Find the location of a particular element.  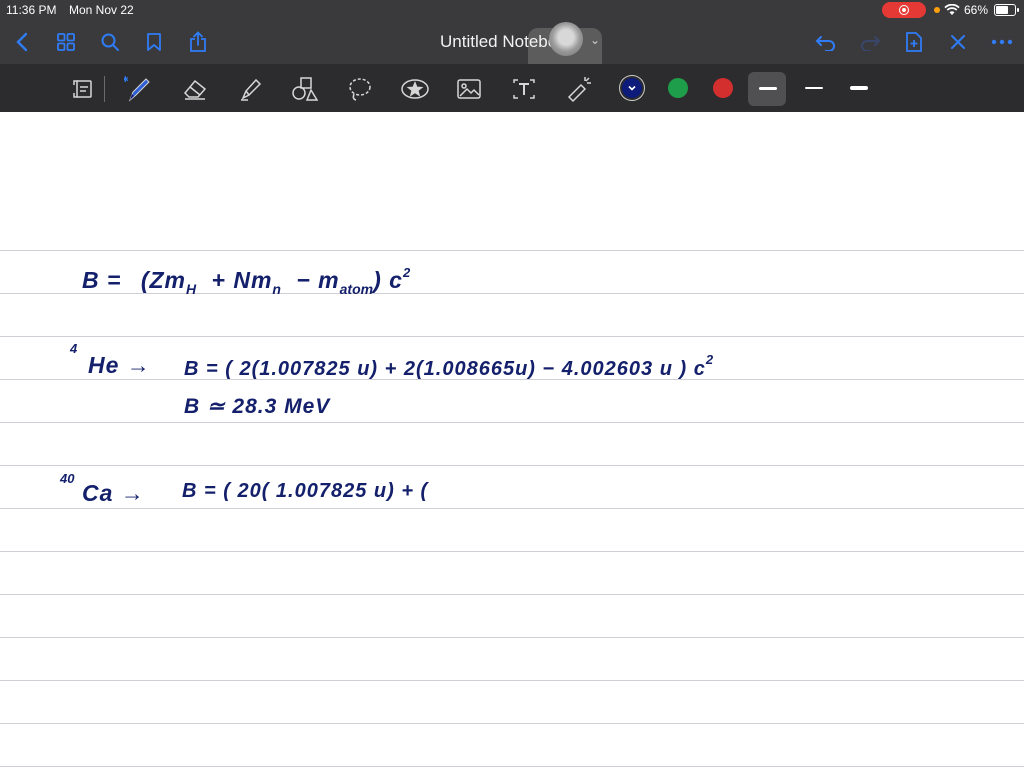

color-swatch-navy is located at coordinates (632, 88).